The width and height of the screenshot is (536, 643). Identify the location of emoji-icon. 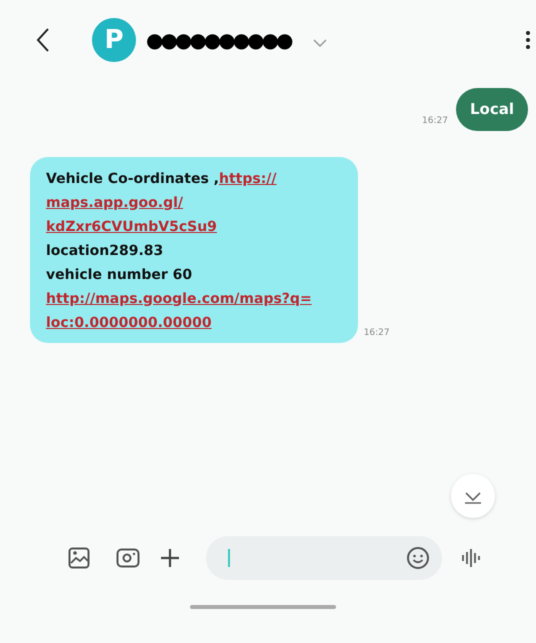
(418, 558).